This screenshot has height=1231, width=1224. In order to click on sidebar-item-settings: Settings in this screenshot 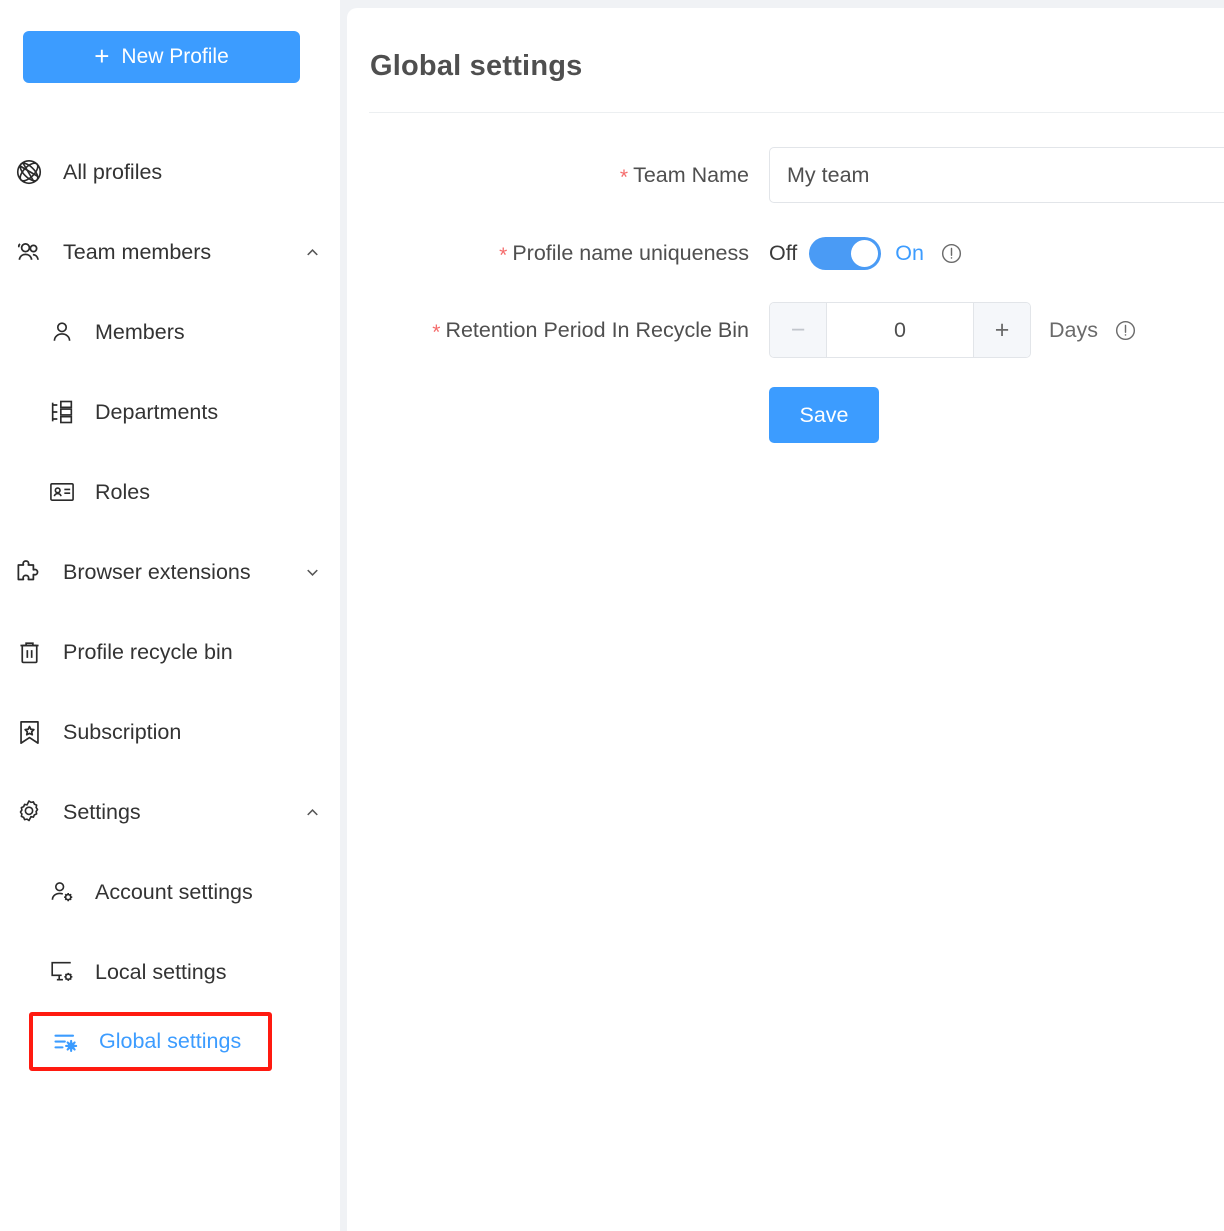, I will do `click(170, 812)`.